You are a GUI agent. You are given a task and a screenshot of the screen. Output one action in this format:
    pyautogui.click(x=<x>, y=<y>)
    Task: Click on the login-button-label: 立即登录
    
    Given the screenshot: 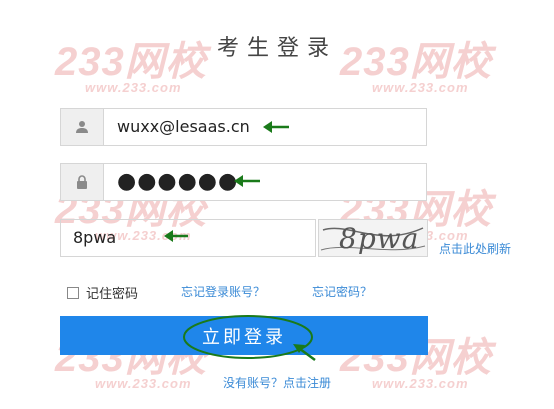 What is the action you would take?
    pyautogui.click(x=244, y=337)
    